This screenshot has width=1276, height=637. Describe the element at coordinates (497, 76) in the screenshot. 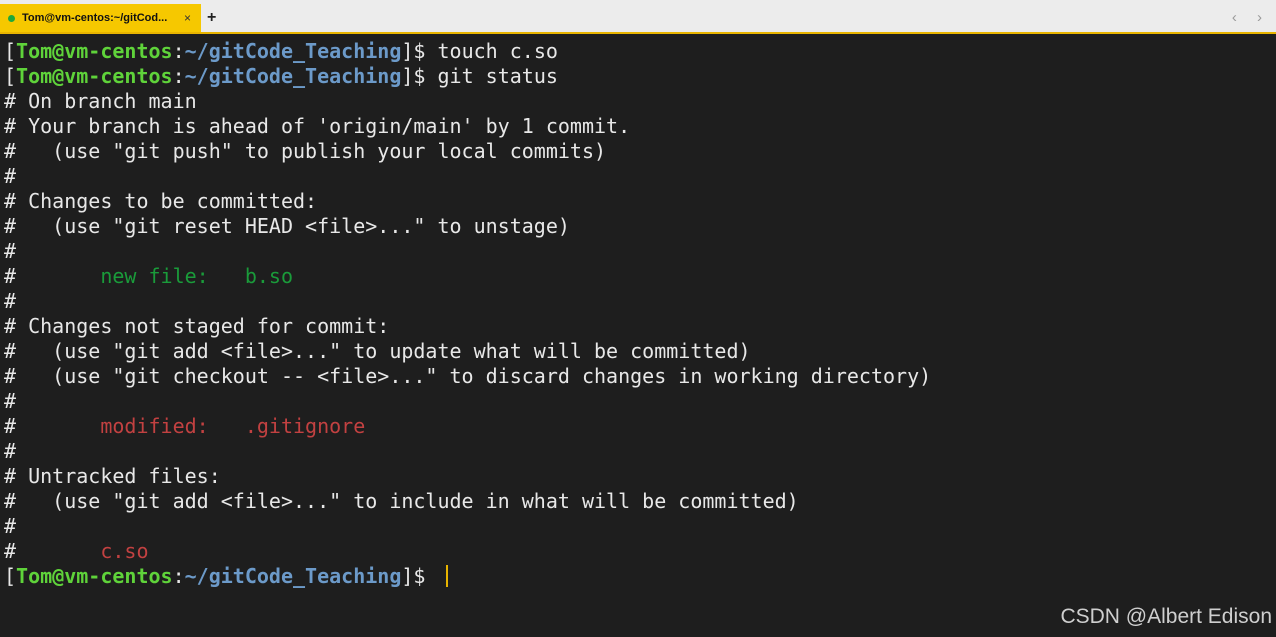

I see `command-text: git status` at that location.